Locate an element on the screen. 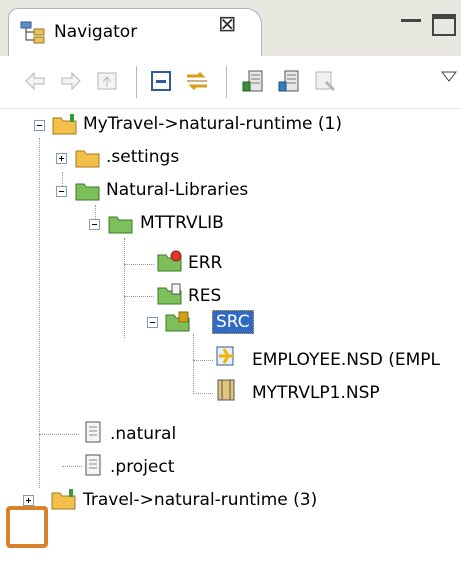 The height and width of the screenshot is (565, 461). forward-arrow-icon is located at coordinates (71, 81).